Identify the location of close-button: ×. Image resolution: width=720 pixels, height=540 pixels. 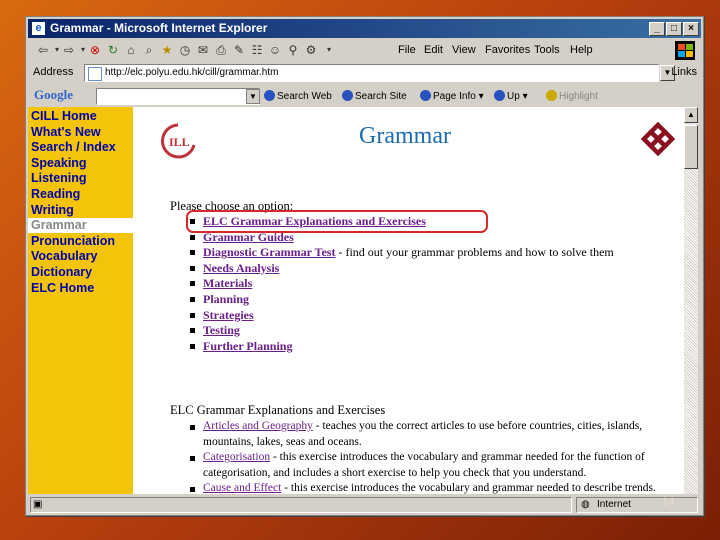
(691, 29).